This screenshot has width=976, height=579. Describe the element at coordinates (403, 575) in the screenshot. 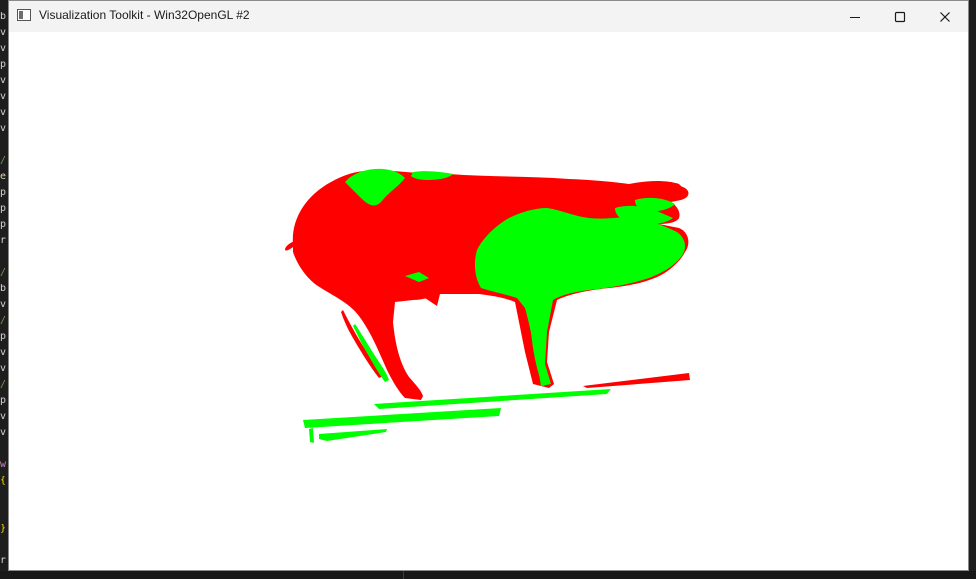

I see `status-separator` at that location.